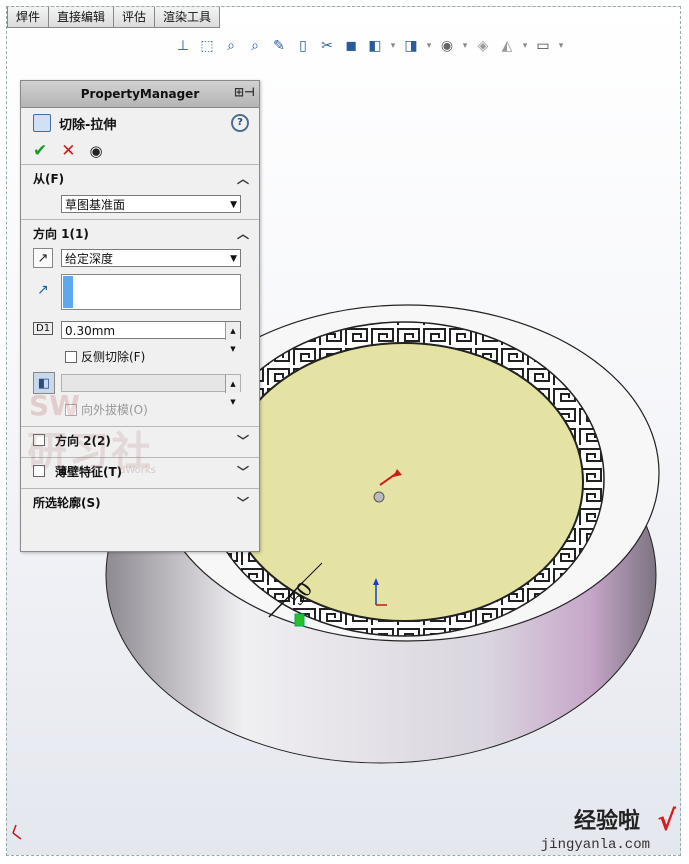  What do you see at coordinates (17, 832) in the screenshot?
I see `reference-triad-icon` at bounding box center [17, 832].